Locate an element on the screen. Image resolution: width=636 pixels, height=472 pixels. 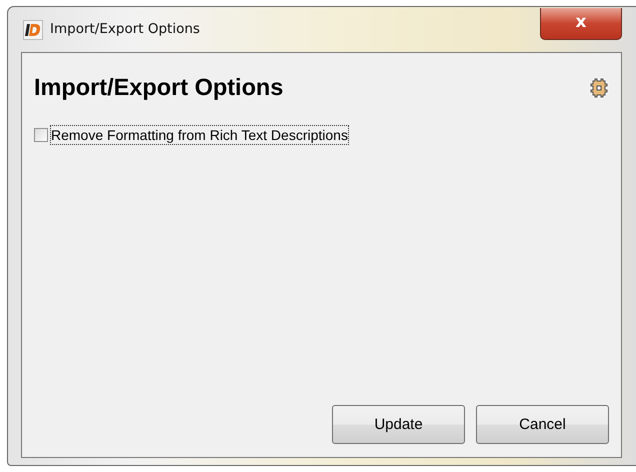
window-title: Import/Export Options is located at coordinates (125, 29).